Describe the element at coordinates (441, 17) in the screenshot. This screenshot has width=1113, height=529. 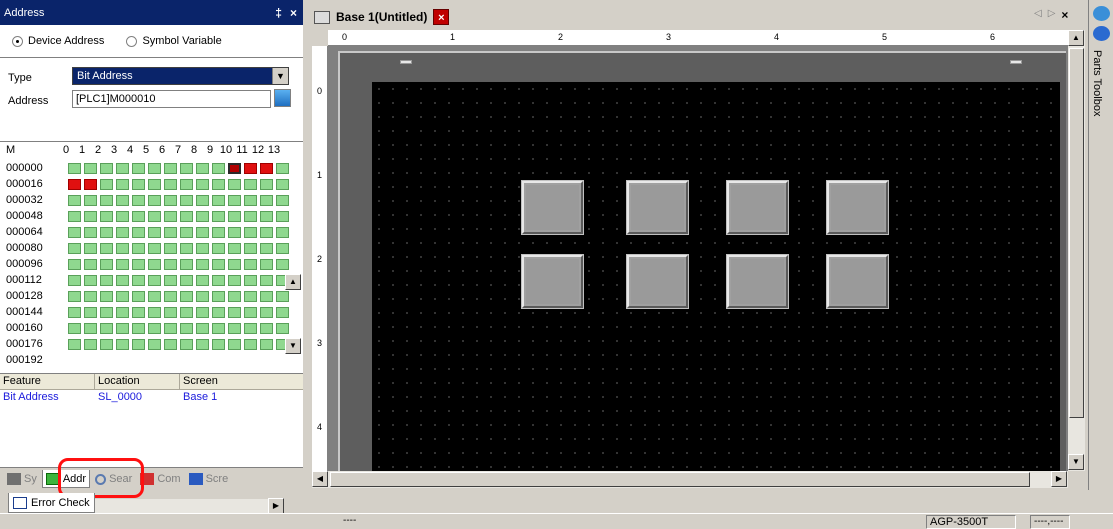
I see `close-tab-icon: ×` at that location.